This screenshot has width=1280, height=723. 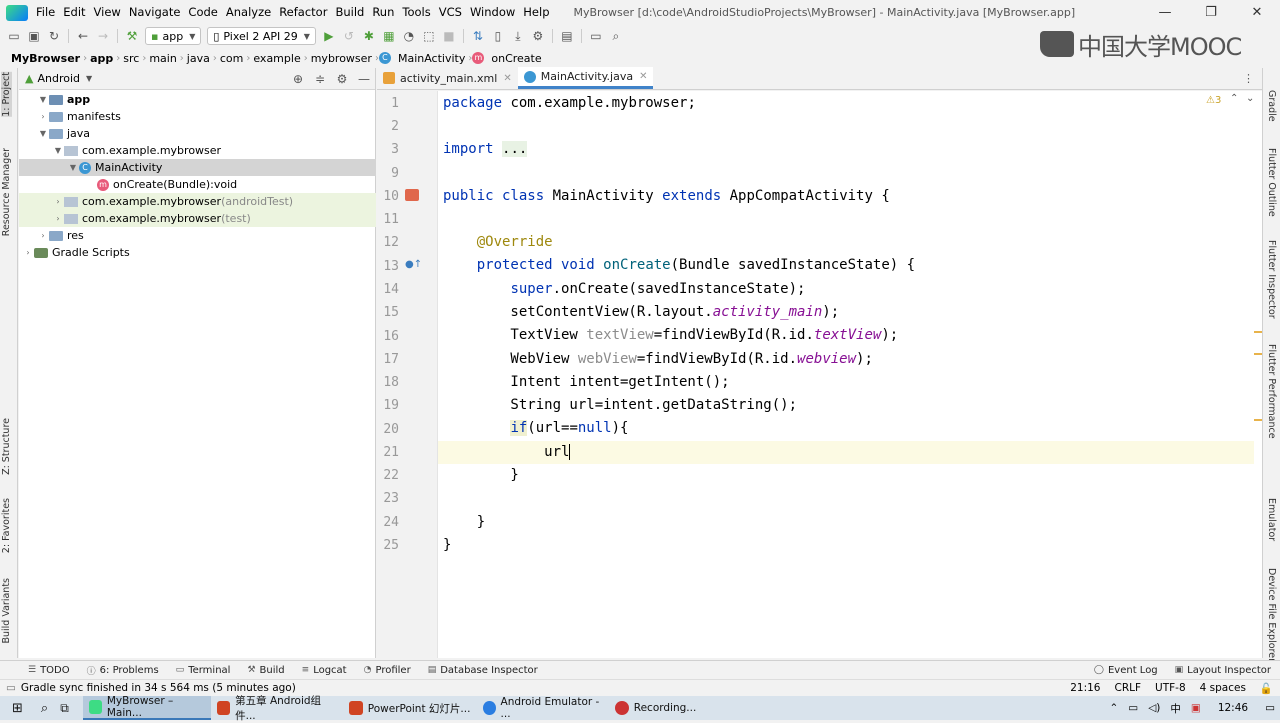 What do you see at coordinates (483, 670) in the screenshot?
I see `tool-database-inspector: ▤ Database Inspector` at bounding box center [483, 670].